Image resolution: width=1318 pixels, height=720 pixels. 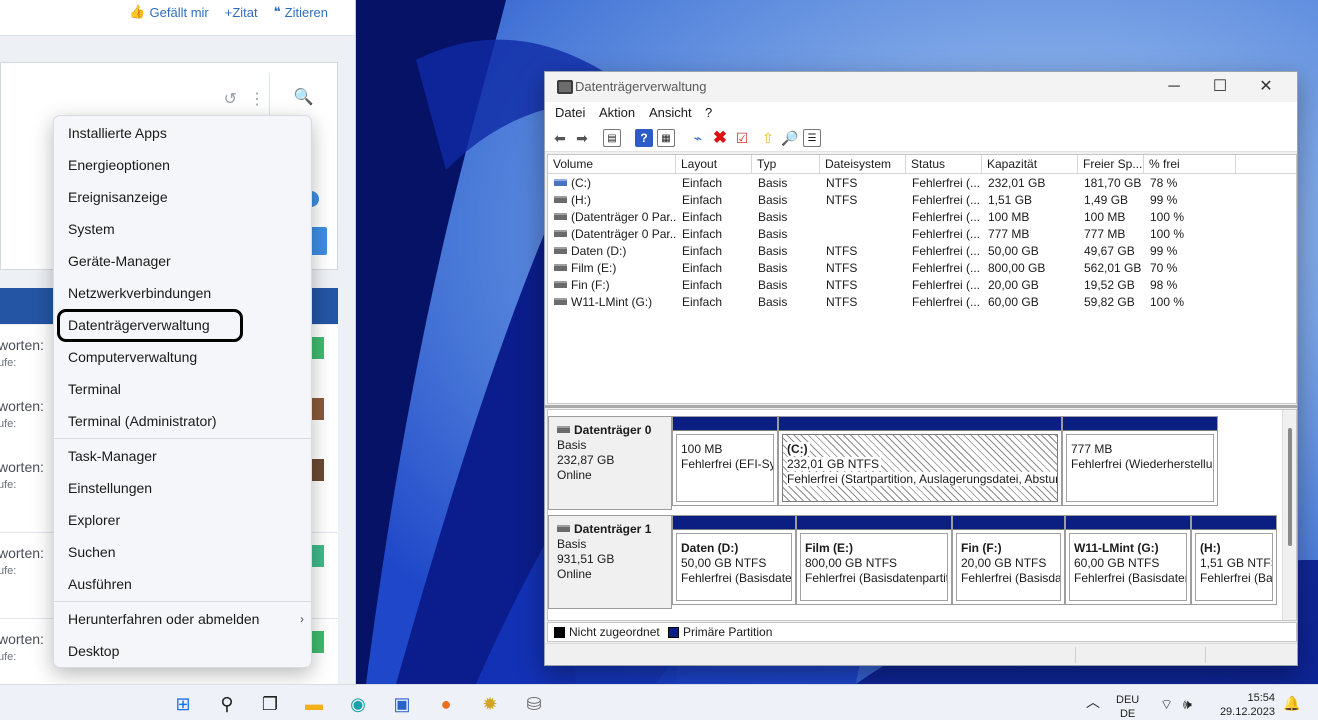 What do you see at coordinates (725, 461) in the screenshot?
I see `partition-efi: 100 MB Fehlerfrei (EFI-Sys` at bounding box center [725, 461].